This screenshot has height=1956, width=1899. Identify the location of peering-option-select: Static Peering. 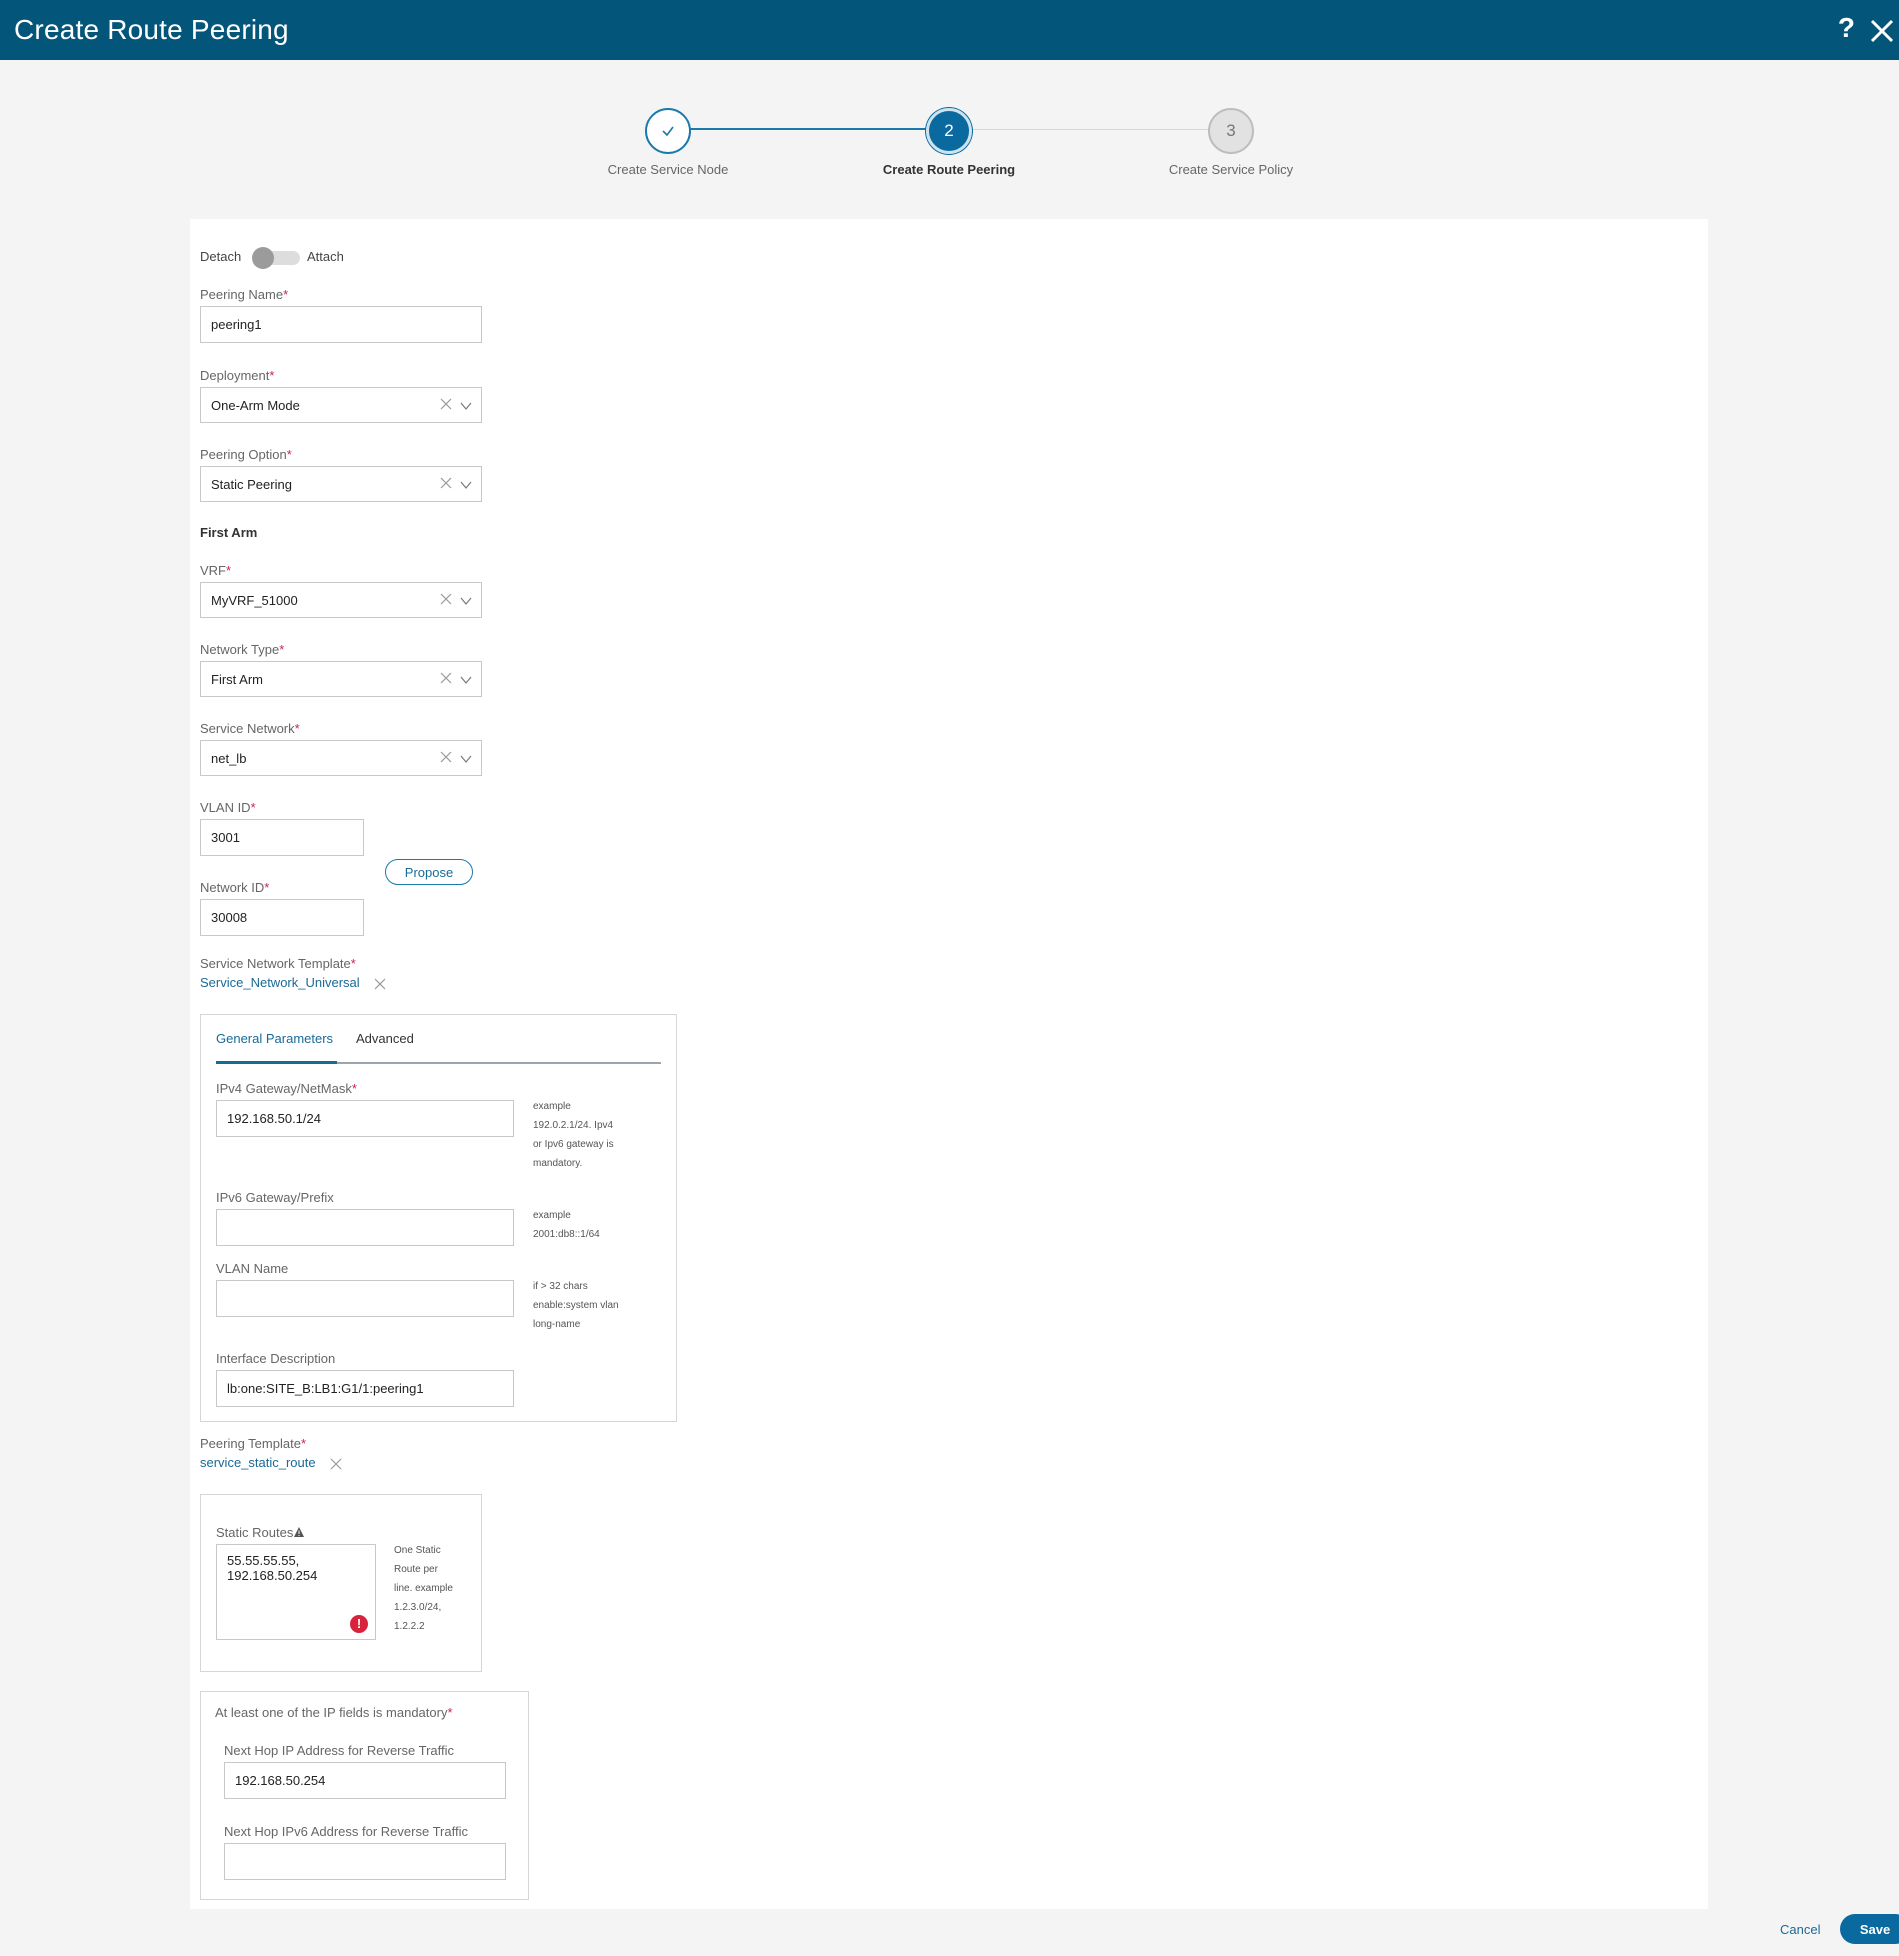
(341, 484).